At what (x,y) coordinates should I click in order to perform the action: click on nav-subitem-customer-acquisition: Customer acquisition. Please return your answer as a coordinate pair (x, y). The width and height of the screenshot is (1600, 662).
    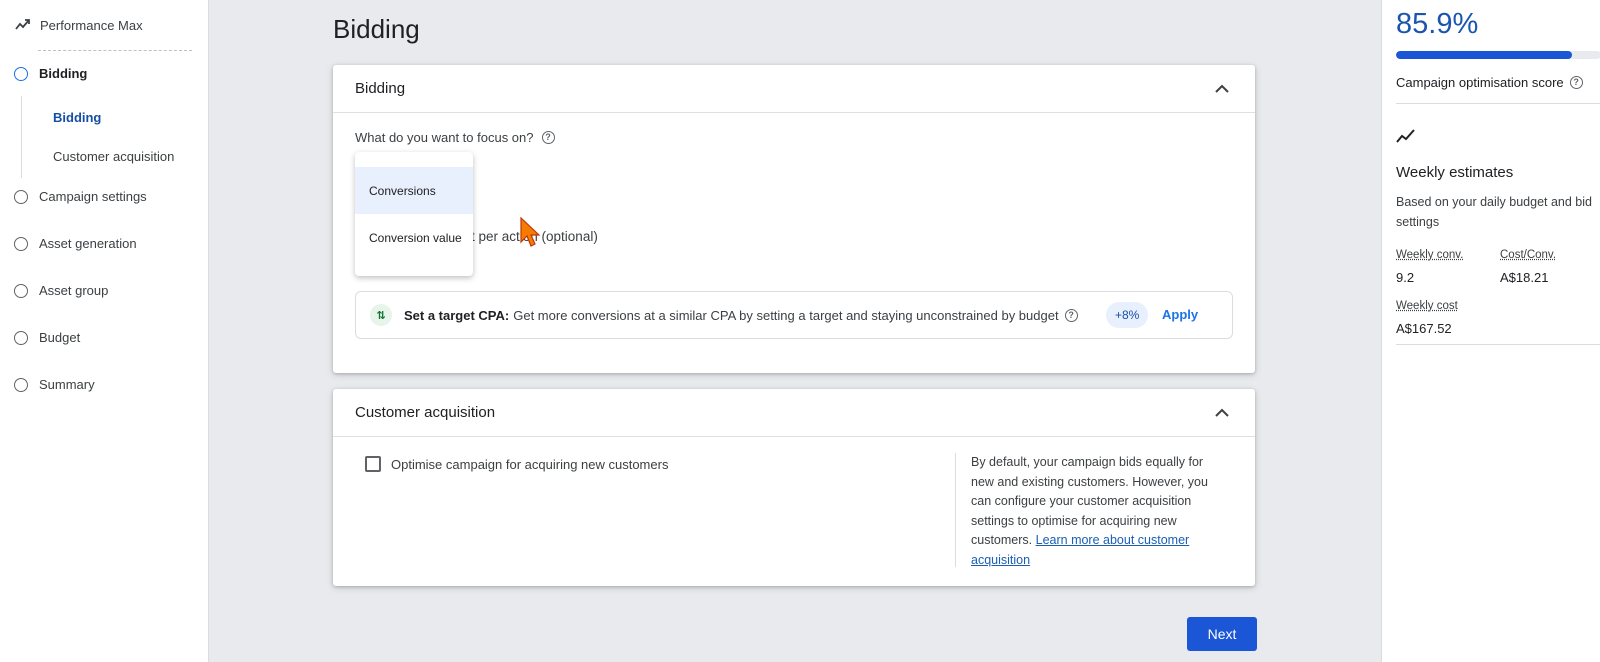
    Looking at the image, I should click on (113, 156).